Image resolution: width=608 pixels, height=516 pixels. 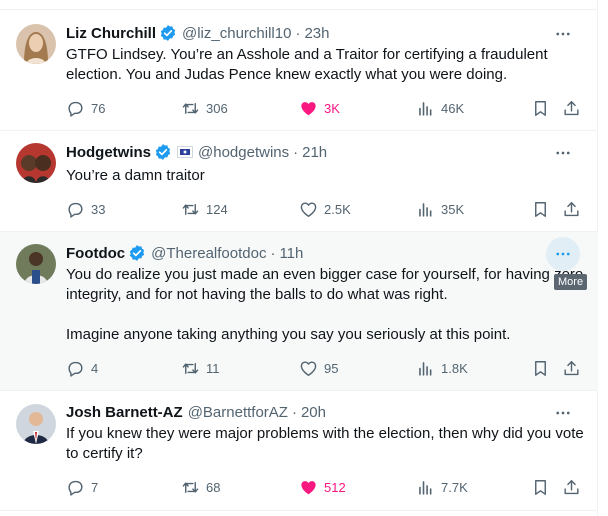 I want to click on like-button: 95, so click(x=318, y=368).